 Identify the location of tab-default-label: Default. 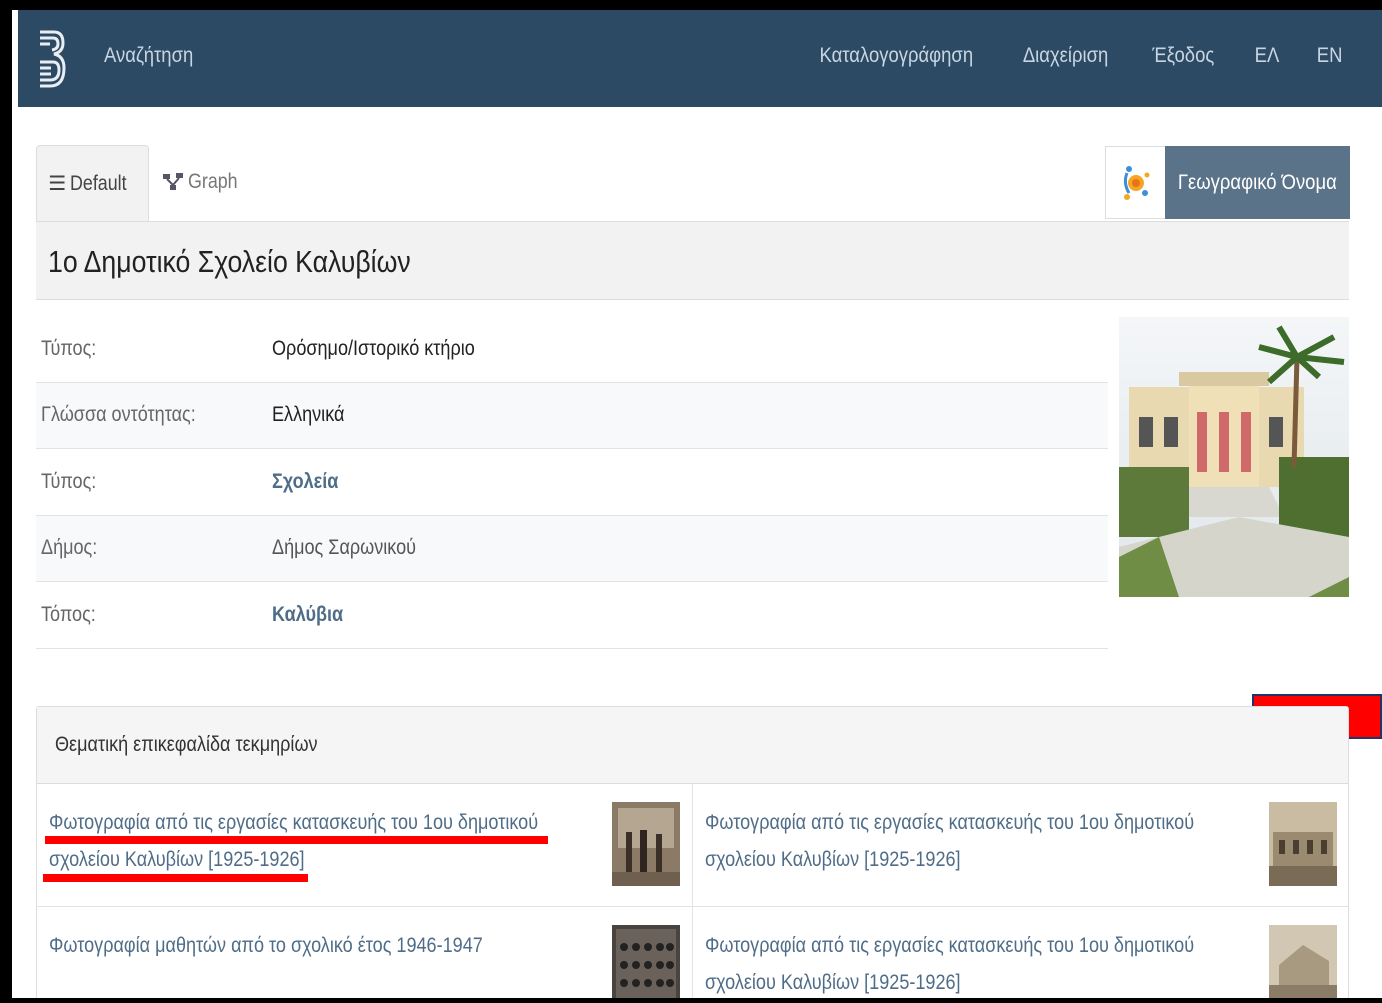
(98, 183).